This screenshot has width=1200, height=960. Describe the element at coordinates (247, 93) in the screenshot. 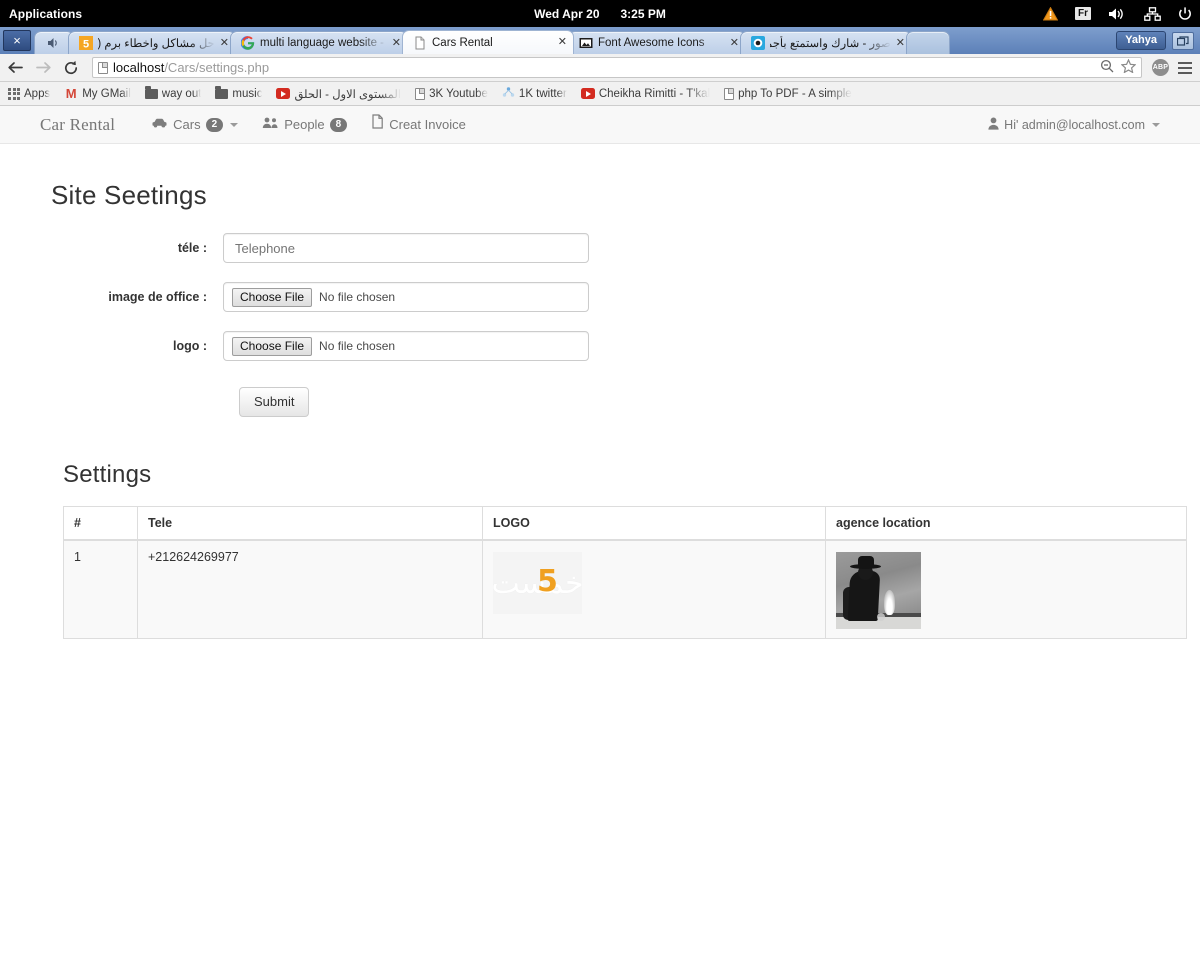

I see `bookmark-label: music` at that location.